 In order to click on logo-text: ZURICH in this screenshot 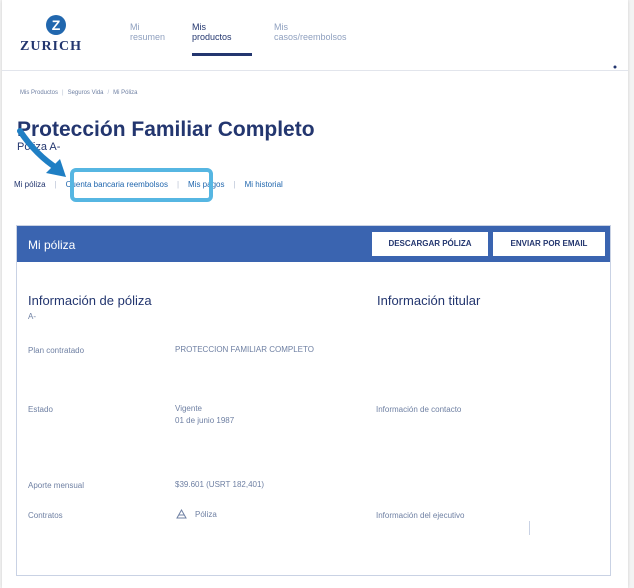, I will do `click(51, 46)`.